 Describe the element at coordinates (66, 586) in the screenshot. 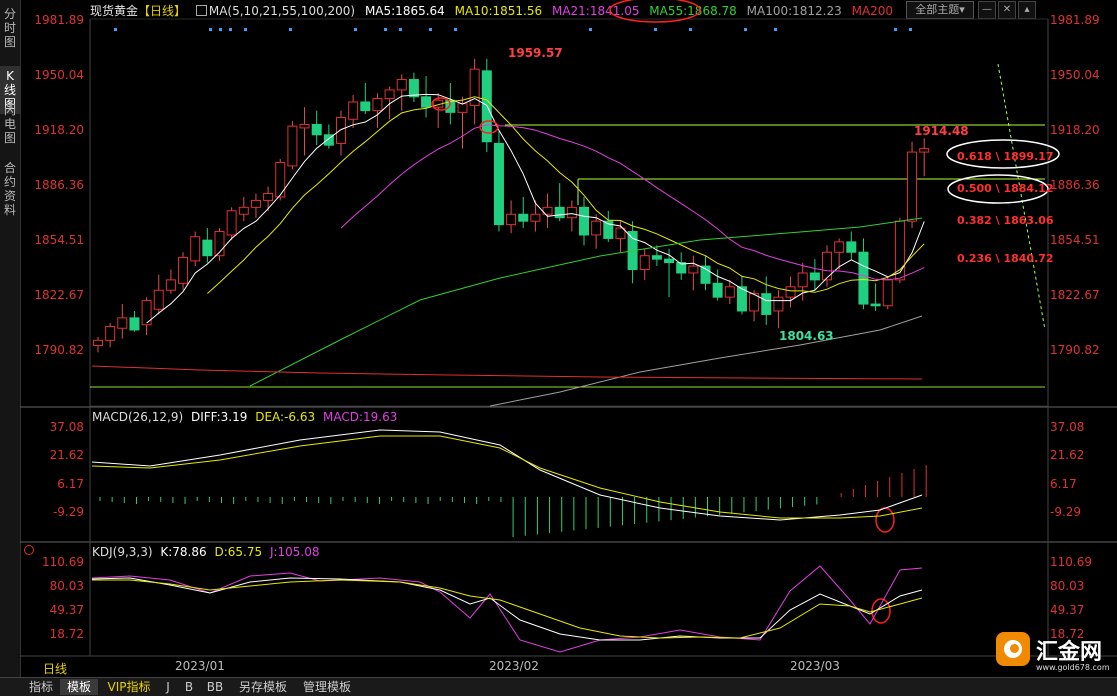

I see `kdj-label-left-1: 80.03` at that location.